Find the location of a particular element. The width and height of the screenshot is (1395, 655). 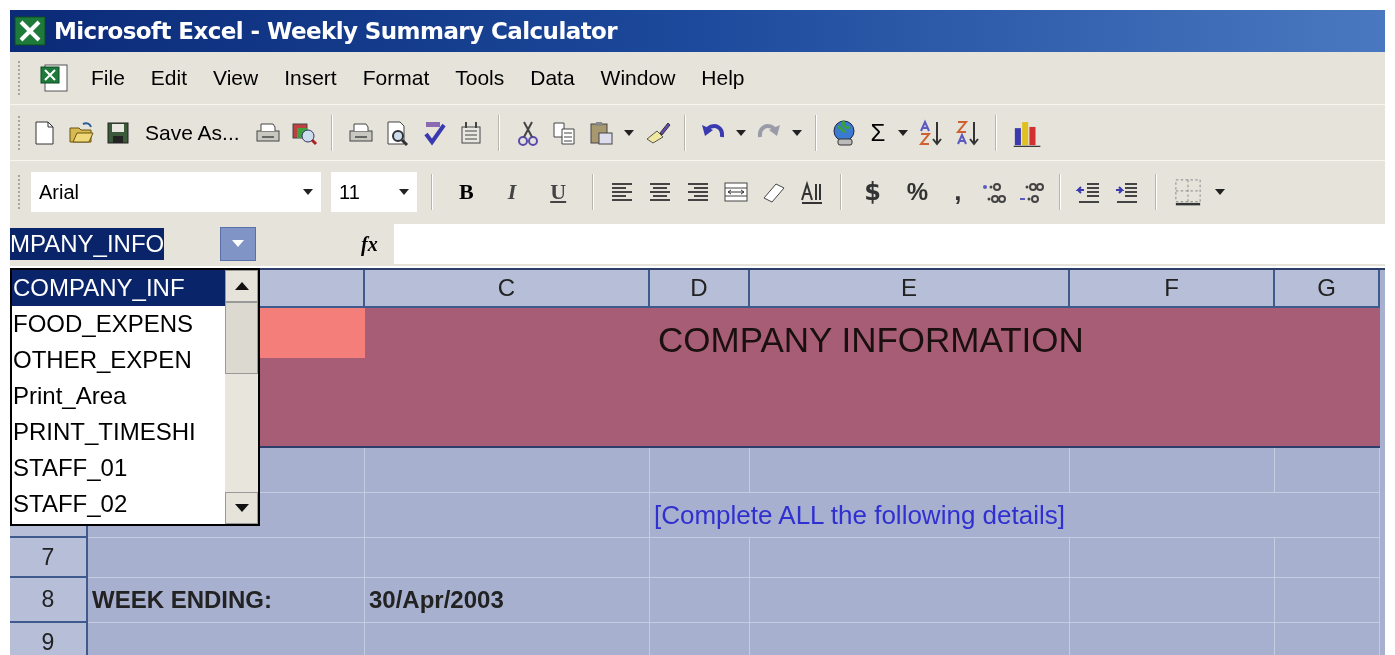

banner-title: COMPANY INFORMATION is located at coordinates (871, 340).